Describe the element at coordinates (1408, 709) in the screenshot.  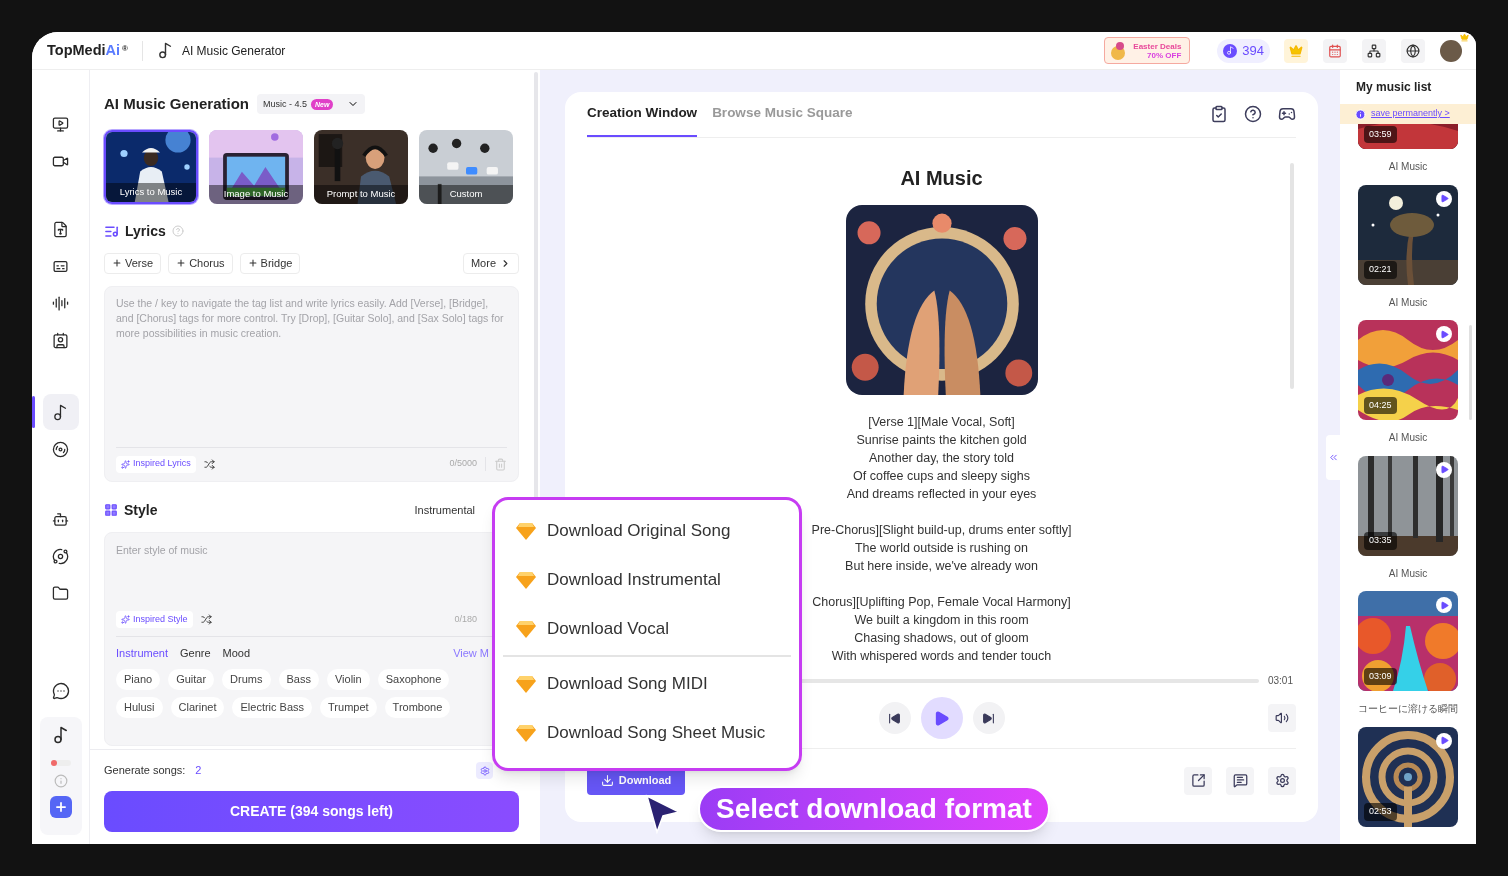
I see `music-title: コーヒーに溶ける瞬間` at that location.